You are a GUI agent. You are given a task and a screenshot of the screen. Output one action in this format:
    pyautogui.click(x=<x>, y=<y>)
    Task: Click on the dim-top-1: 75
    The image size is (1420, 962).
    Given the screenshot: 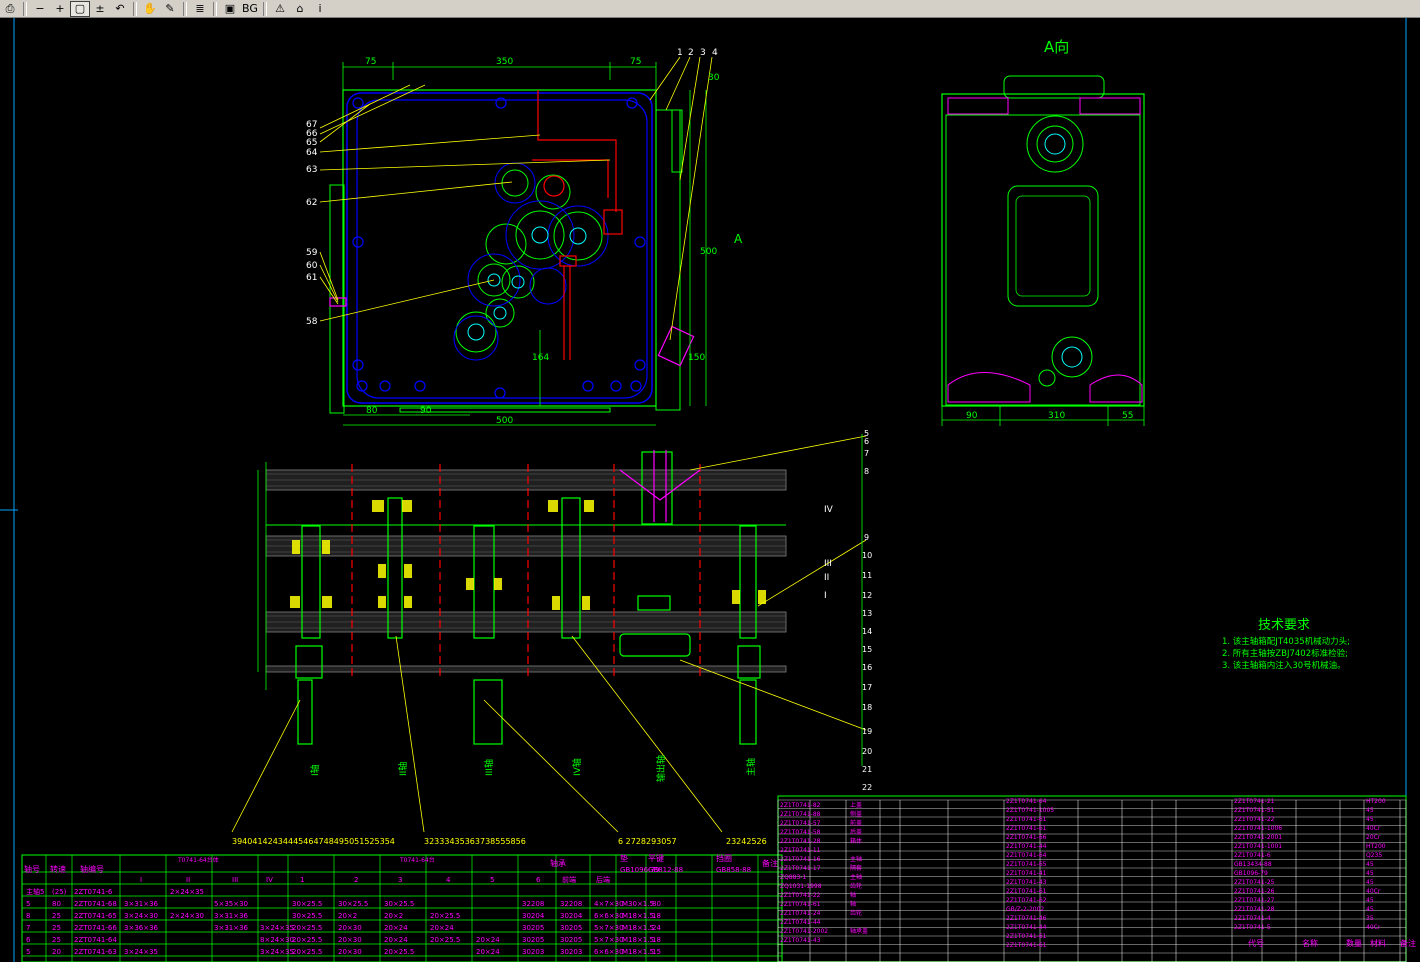 What is the action you would take?
    pyautogui.click(x=370, y=62)
    